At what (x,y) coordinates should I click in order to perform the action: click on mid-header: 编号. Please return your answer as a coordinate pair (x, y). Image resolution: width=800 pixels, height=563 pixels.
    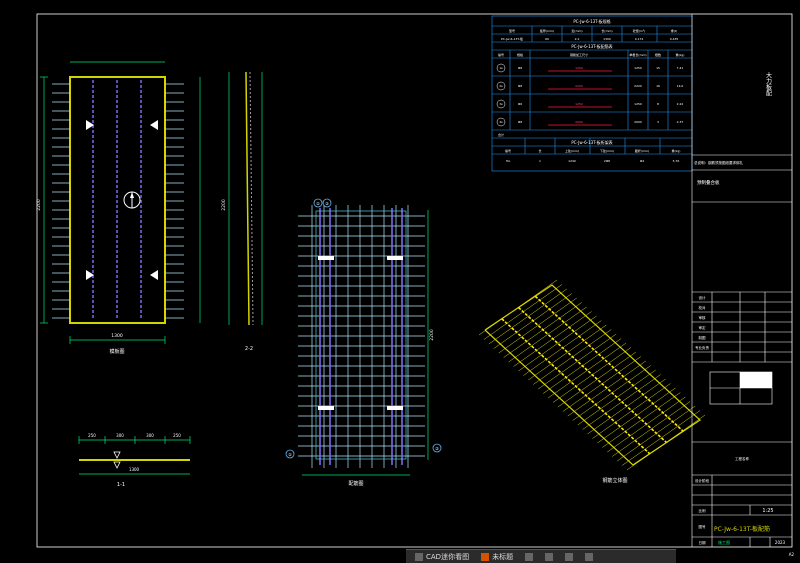
    Looking at the image, I should click on (501, 54).